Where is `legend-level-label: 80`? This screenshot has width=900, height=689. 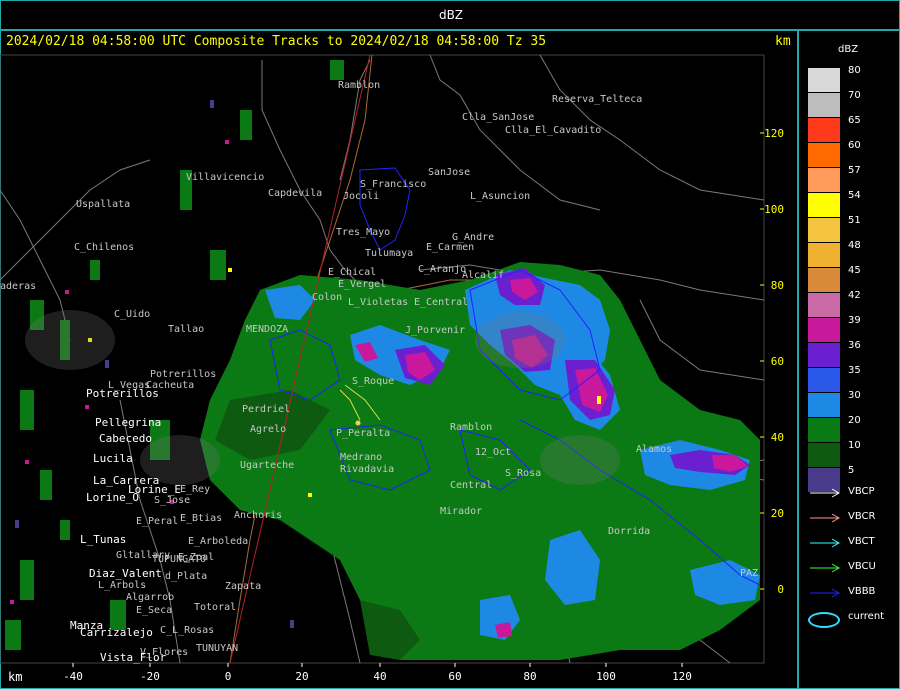 legend-level-label: 80 is located at coordinates (854, 70).